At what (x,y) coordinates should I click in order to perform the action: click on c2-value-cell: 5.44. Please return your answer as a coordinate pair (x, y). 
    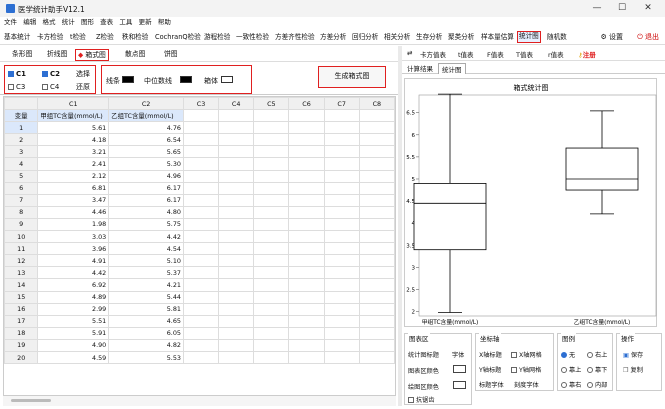
    Looking at the image, I should click on (146, 297).